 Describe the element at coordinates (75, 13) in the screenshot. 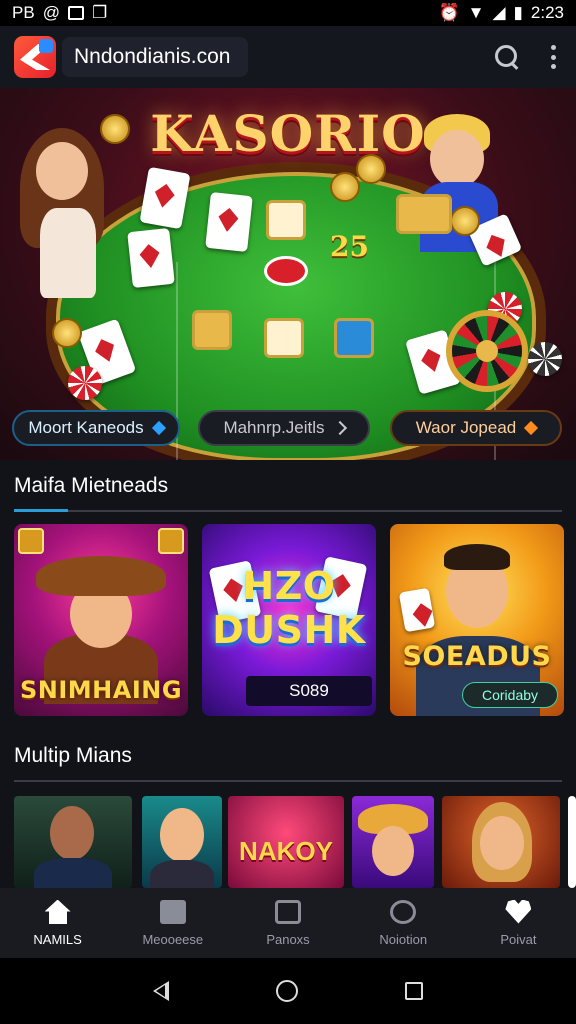

I see `image-notification-icon` at that location.